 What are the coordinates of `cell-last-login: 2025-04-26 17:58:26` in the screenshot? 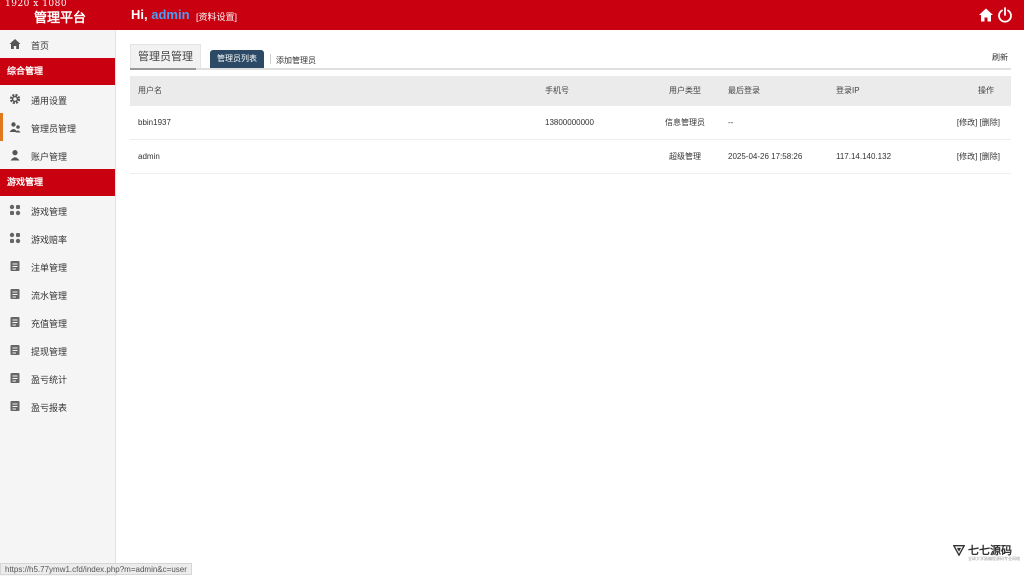 It's located at (765, 156).